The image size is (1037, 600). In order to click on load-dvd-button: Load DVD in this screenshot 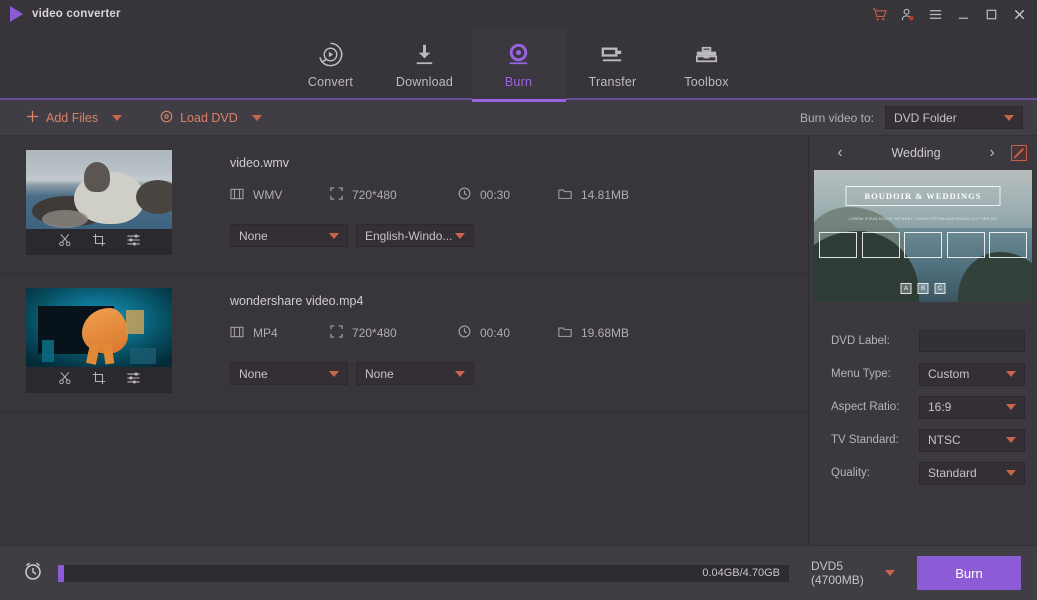, I will do `click(199, 118)`.